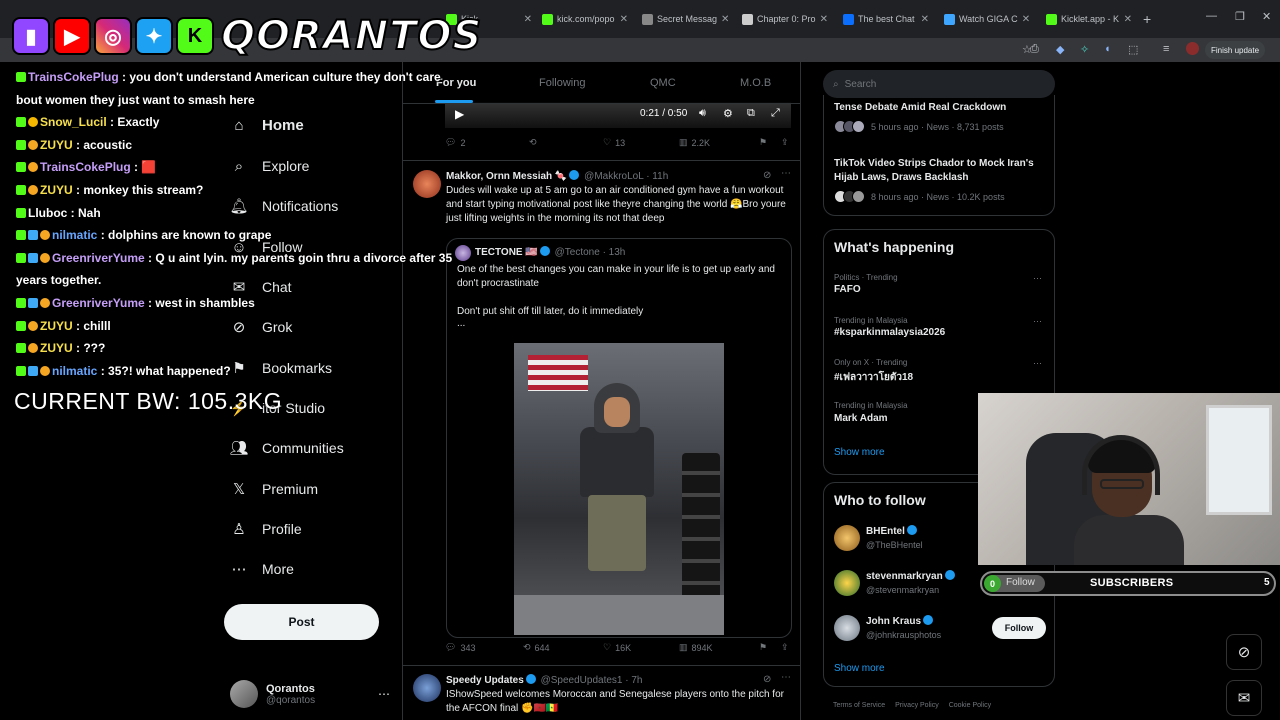  What do you see at coordinates (917, 705) in the screenshot?
I see `privacy-link: Privacy Policy` at bounding box center [917, 705].